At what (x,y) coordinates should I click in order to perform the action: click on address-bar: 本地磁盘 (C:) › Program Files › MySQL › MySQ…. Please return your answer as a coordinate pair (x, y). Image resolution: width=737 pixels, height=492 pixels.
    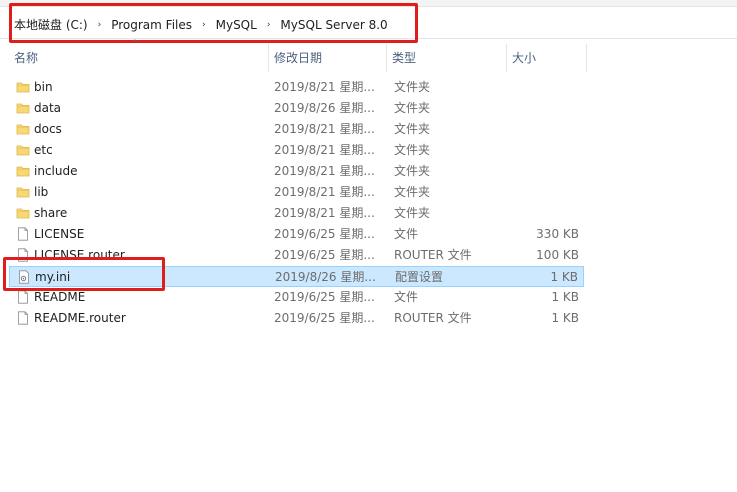
    Looking at the image, I should click on (368, 24).